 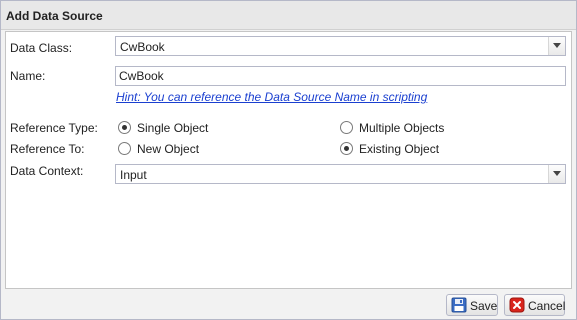 I want to click on save-button: Save, so click(x=472, y=305).